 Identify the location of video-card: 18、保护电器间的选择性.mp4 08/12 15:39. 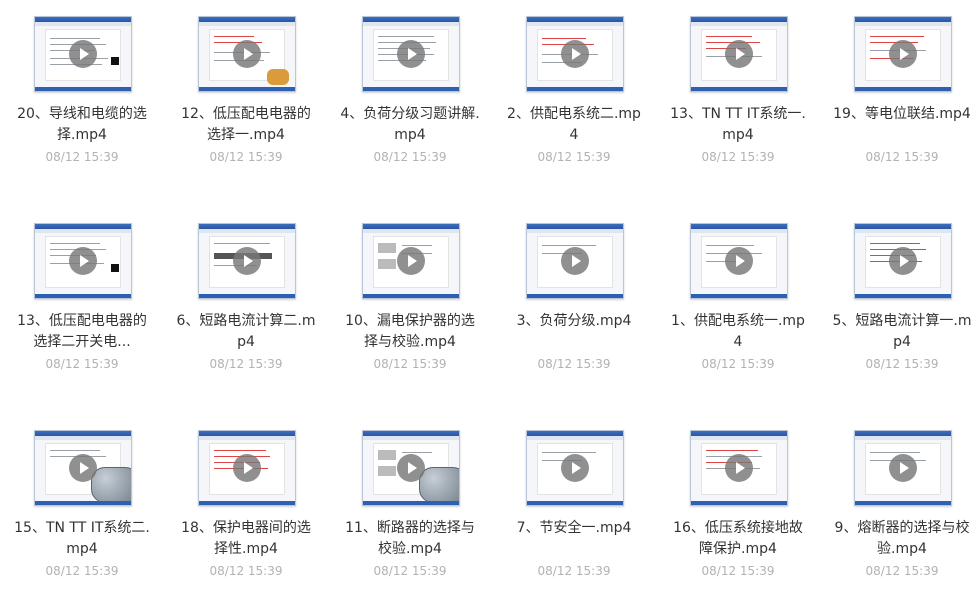
(246, 514).